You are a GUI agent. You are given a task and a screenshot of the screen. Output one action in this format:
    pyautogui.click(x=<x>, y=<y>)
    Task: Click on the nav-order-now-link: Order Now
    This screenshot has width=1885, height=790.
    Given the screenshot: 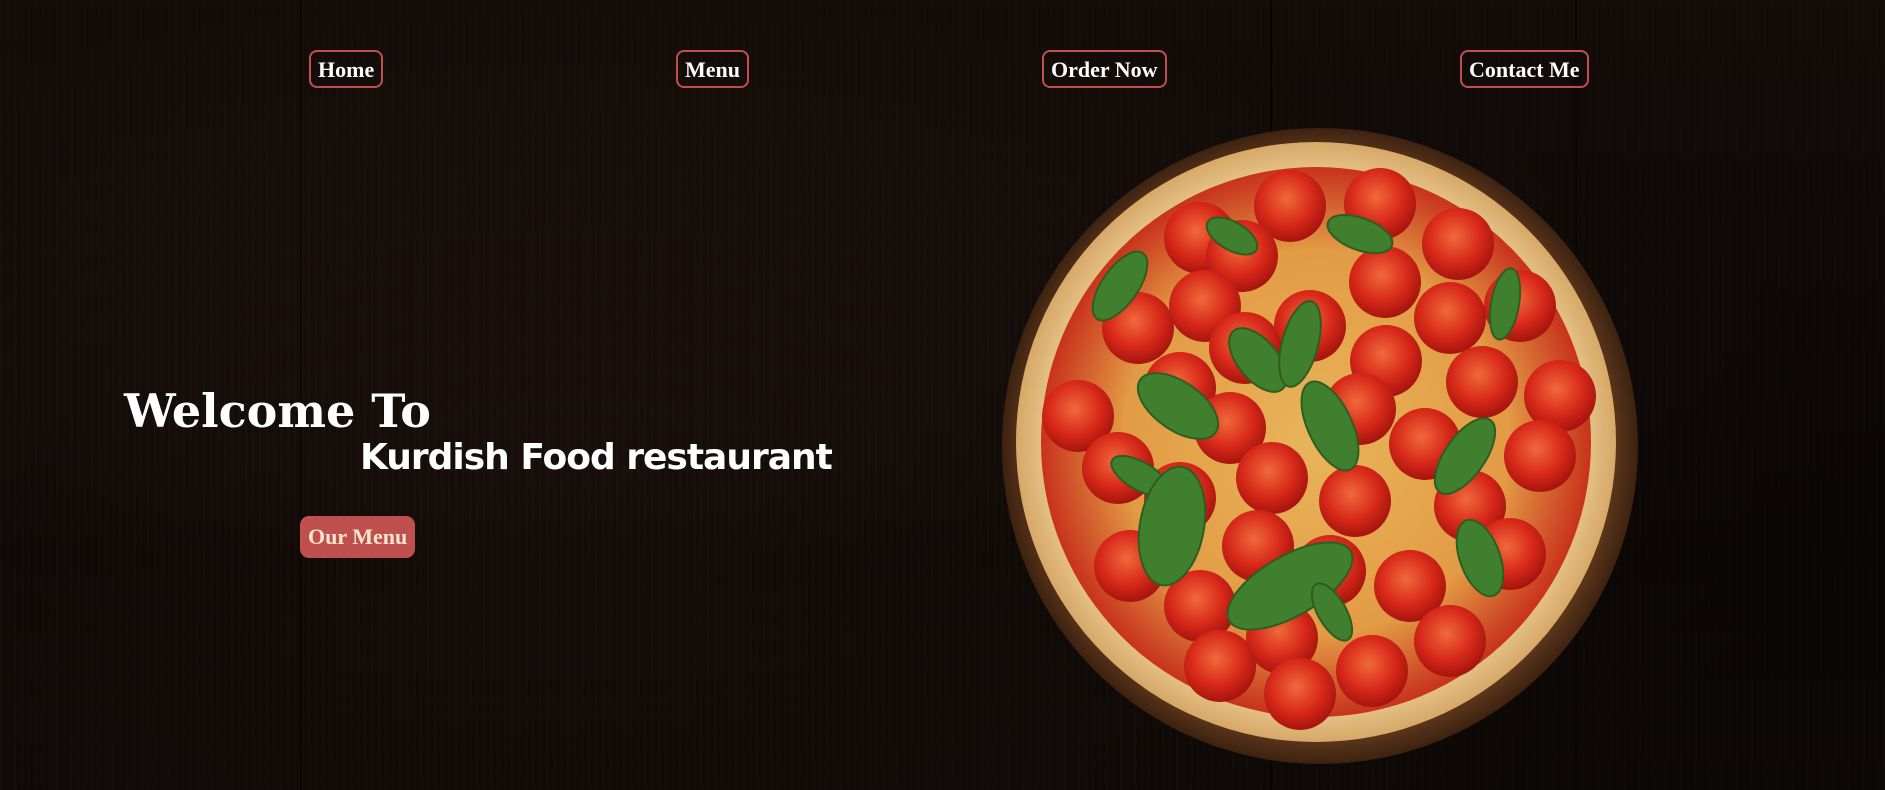 What is the action you would take?
    pyautogui.click(x=1104, y=69)
    